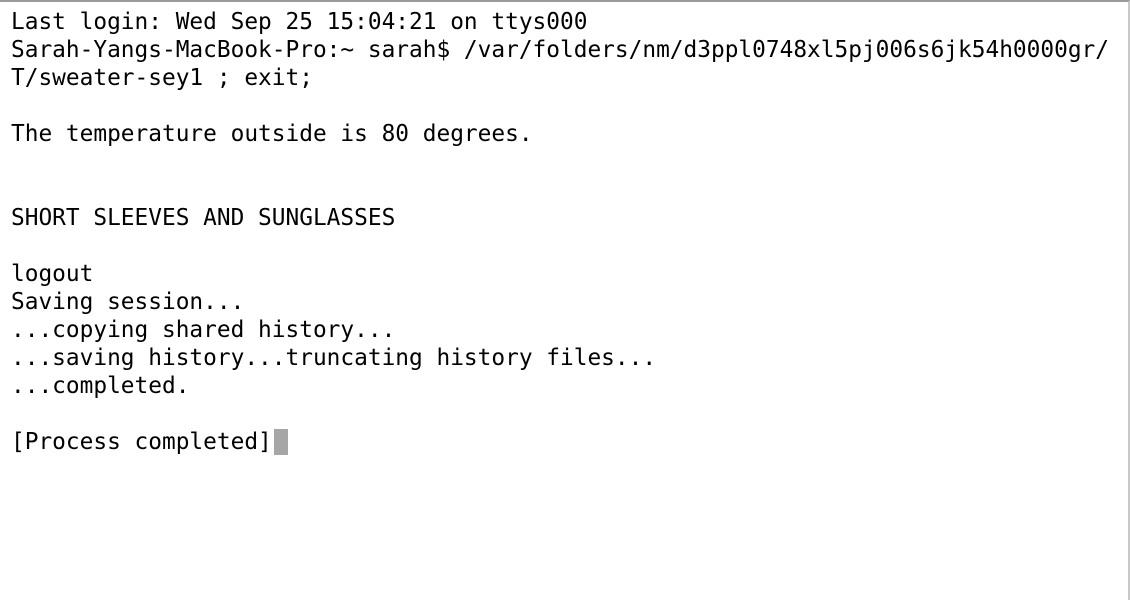 The image size is (1130, 600). What do you see at coordinates (280, 442) in the screenshot?
I see `text-cursor` at bounding box center [280, 442].